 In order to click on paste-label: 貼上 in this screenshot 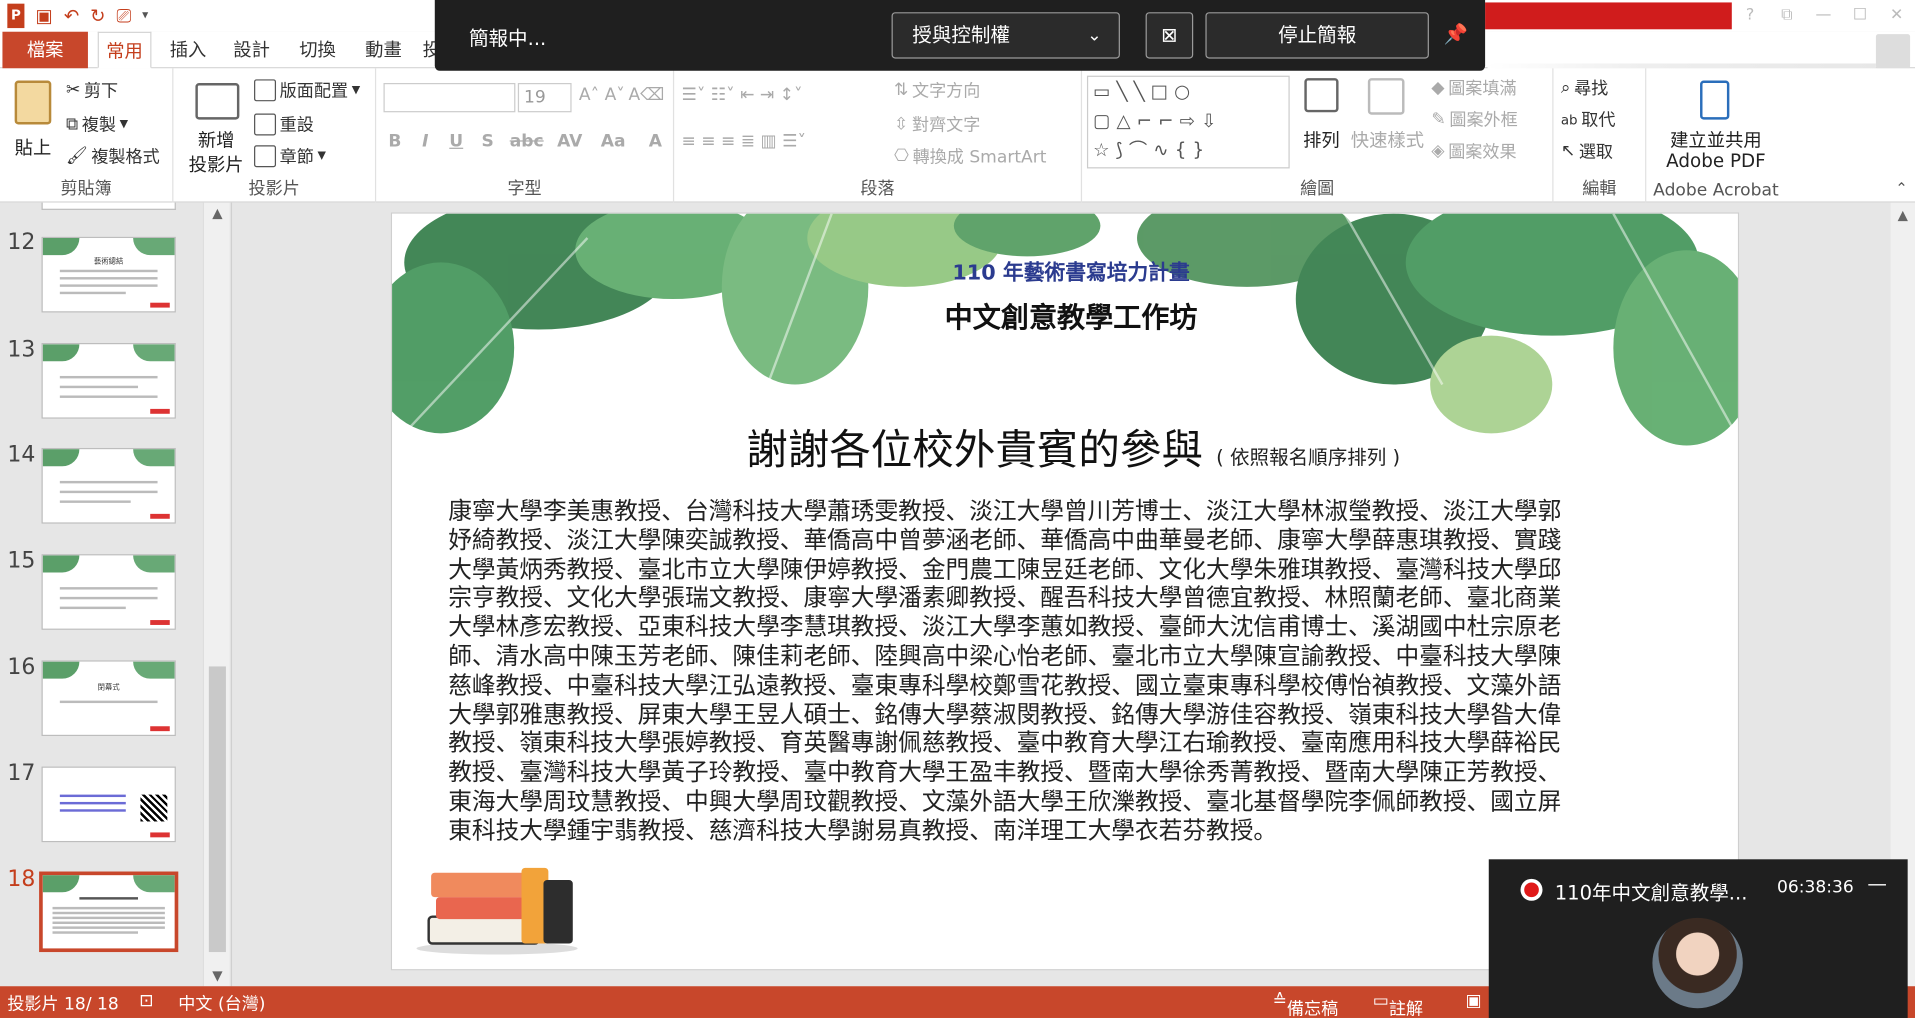, I will do `click(33, 147)`.